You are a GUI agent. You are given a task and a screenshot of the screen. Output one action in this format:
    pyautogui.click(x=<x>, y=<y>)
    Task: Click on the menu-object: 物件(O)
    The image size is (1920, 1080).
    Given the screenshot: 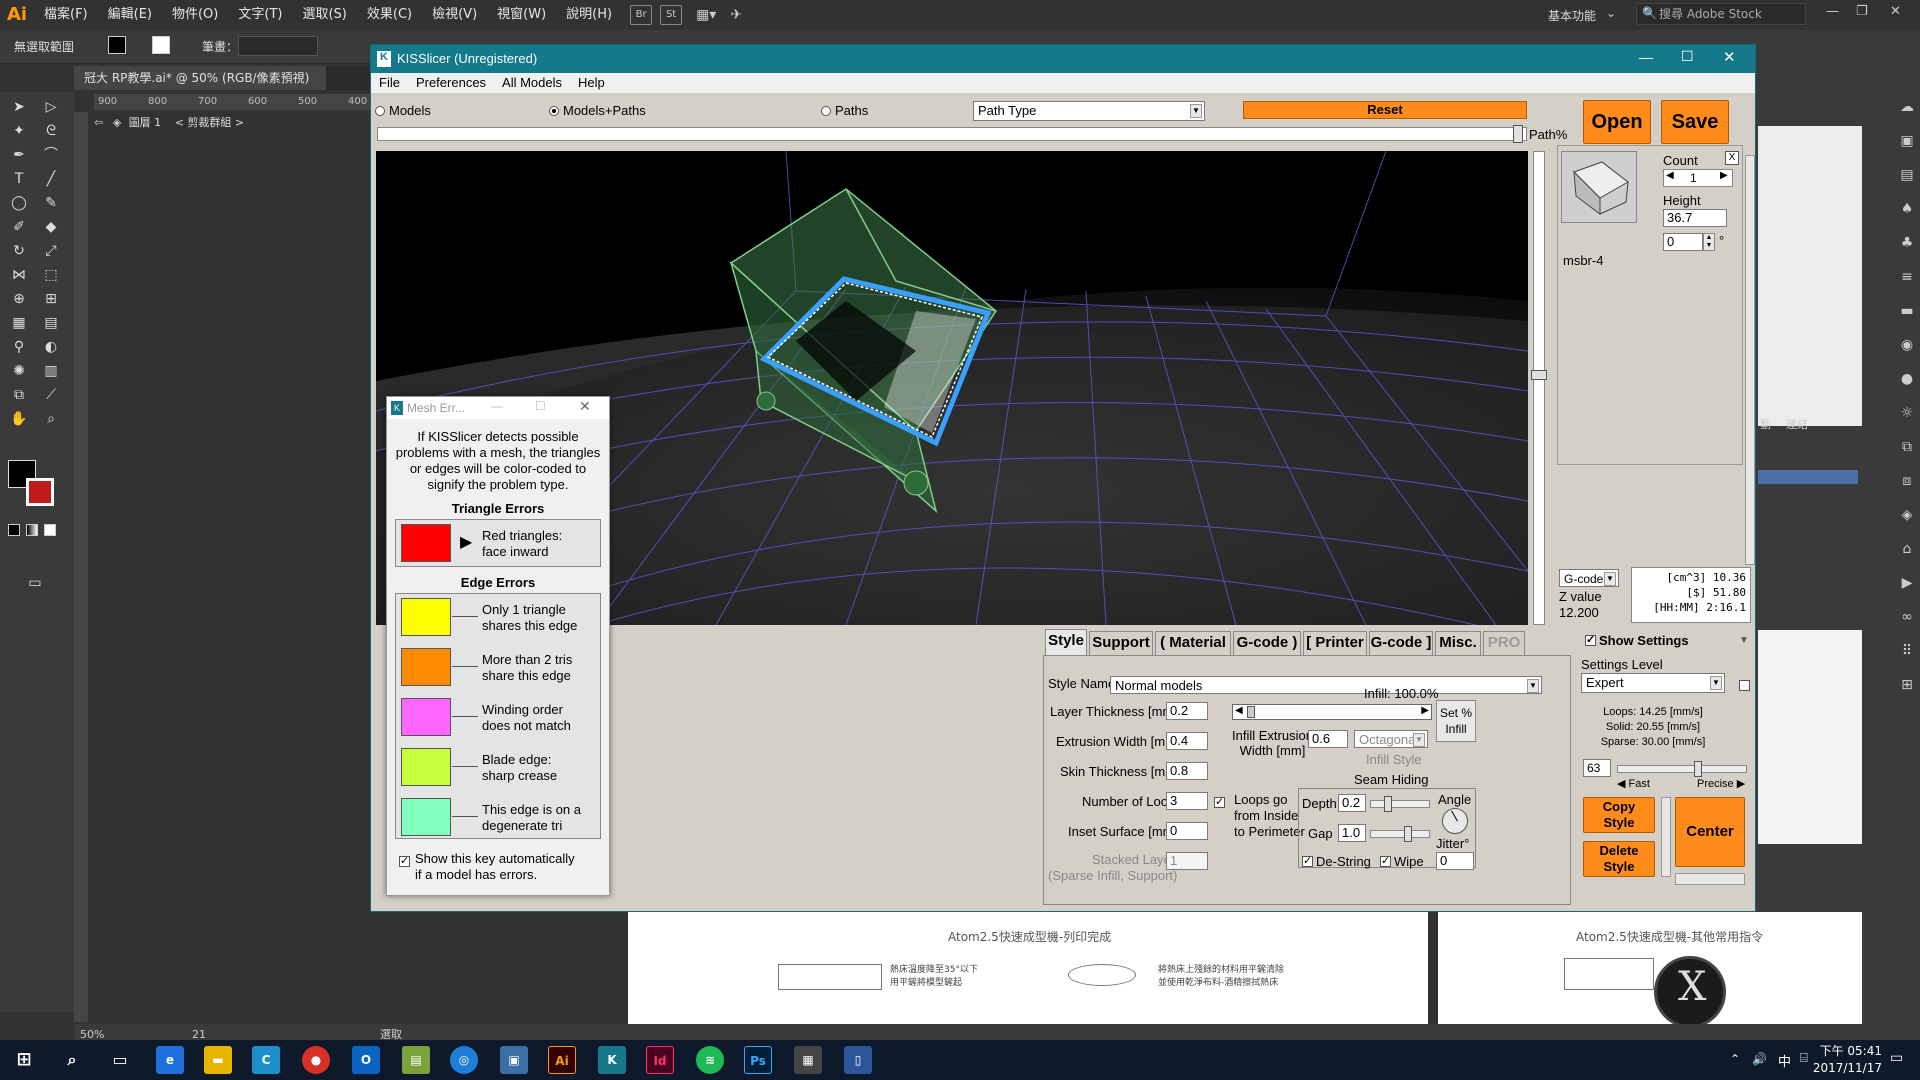 What is the action you would take?
    pyautogui.click(x=195, y=15)
    